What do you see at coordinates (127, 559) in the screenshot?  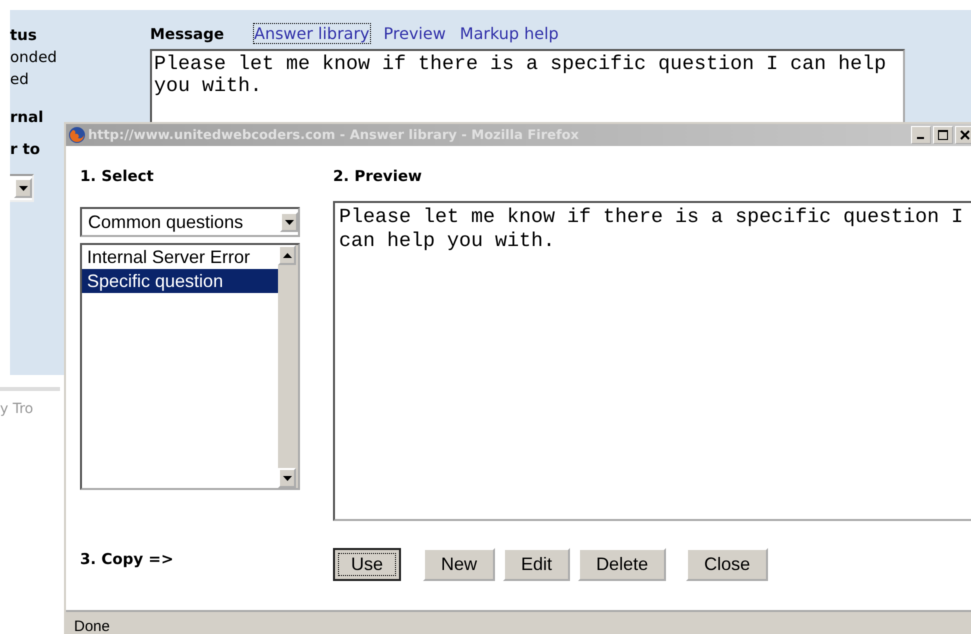 I see `step-heading: 3. Copy =>` at bounding box center [127, 559].